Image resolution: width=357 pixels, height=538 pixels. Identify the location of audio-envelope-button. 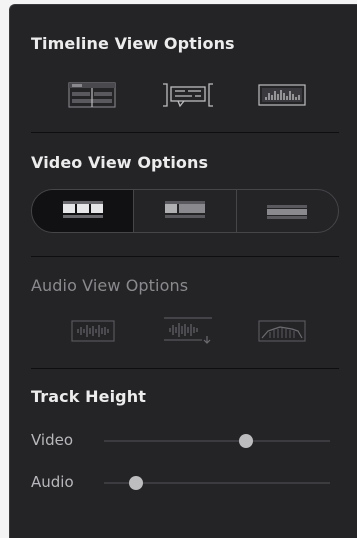
(282, 331).